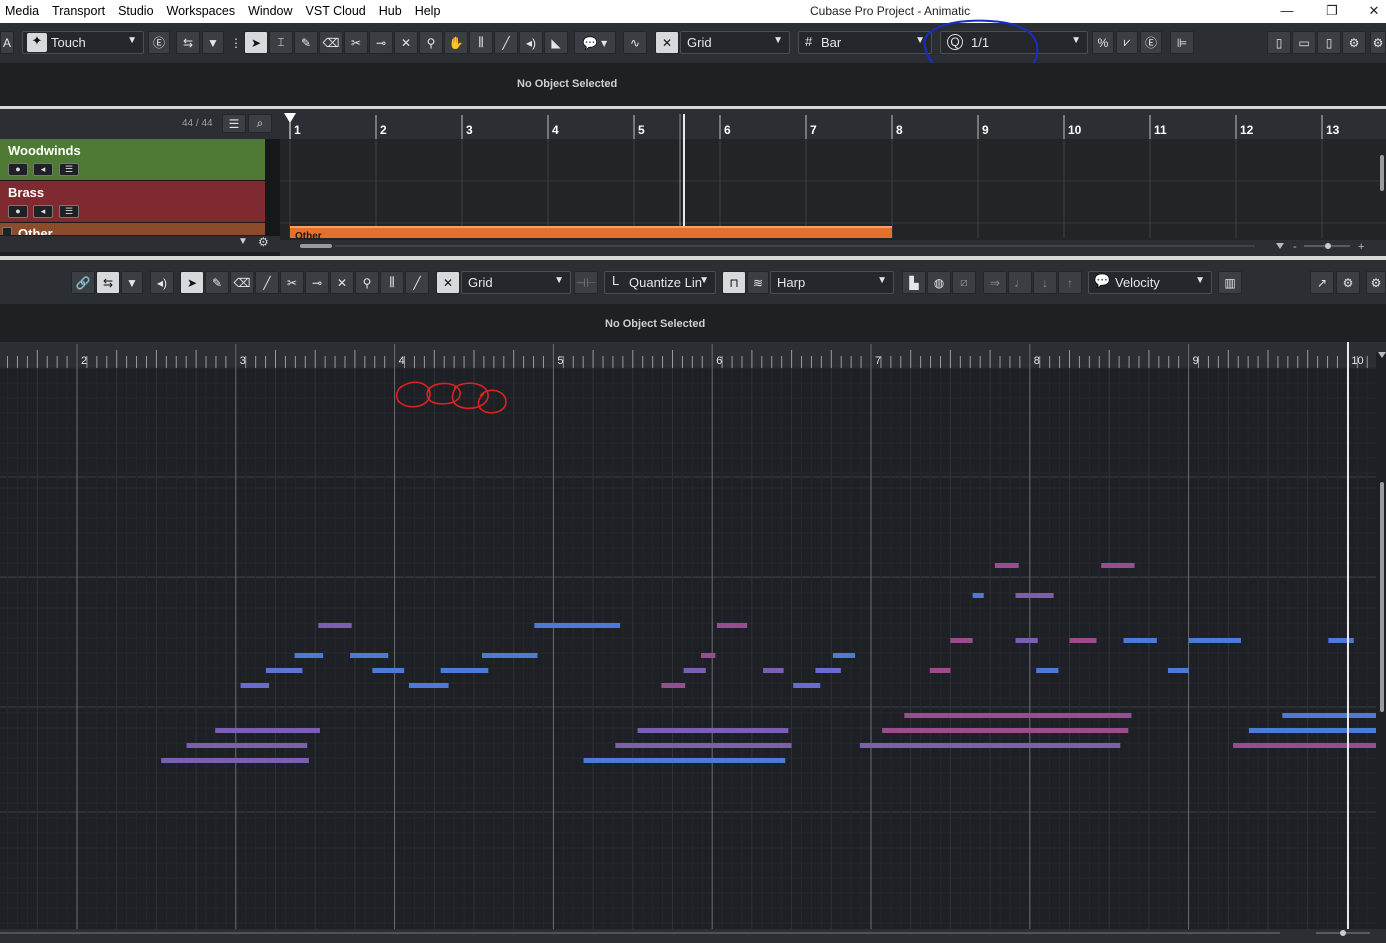  What do you see at coordinates (316, 246) in the screenshot?
I see `scrollbar-thumb` at bounding box center [316, 246].